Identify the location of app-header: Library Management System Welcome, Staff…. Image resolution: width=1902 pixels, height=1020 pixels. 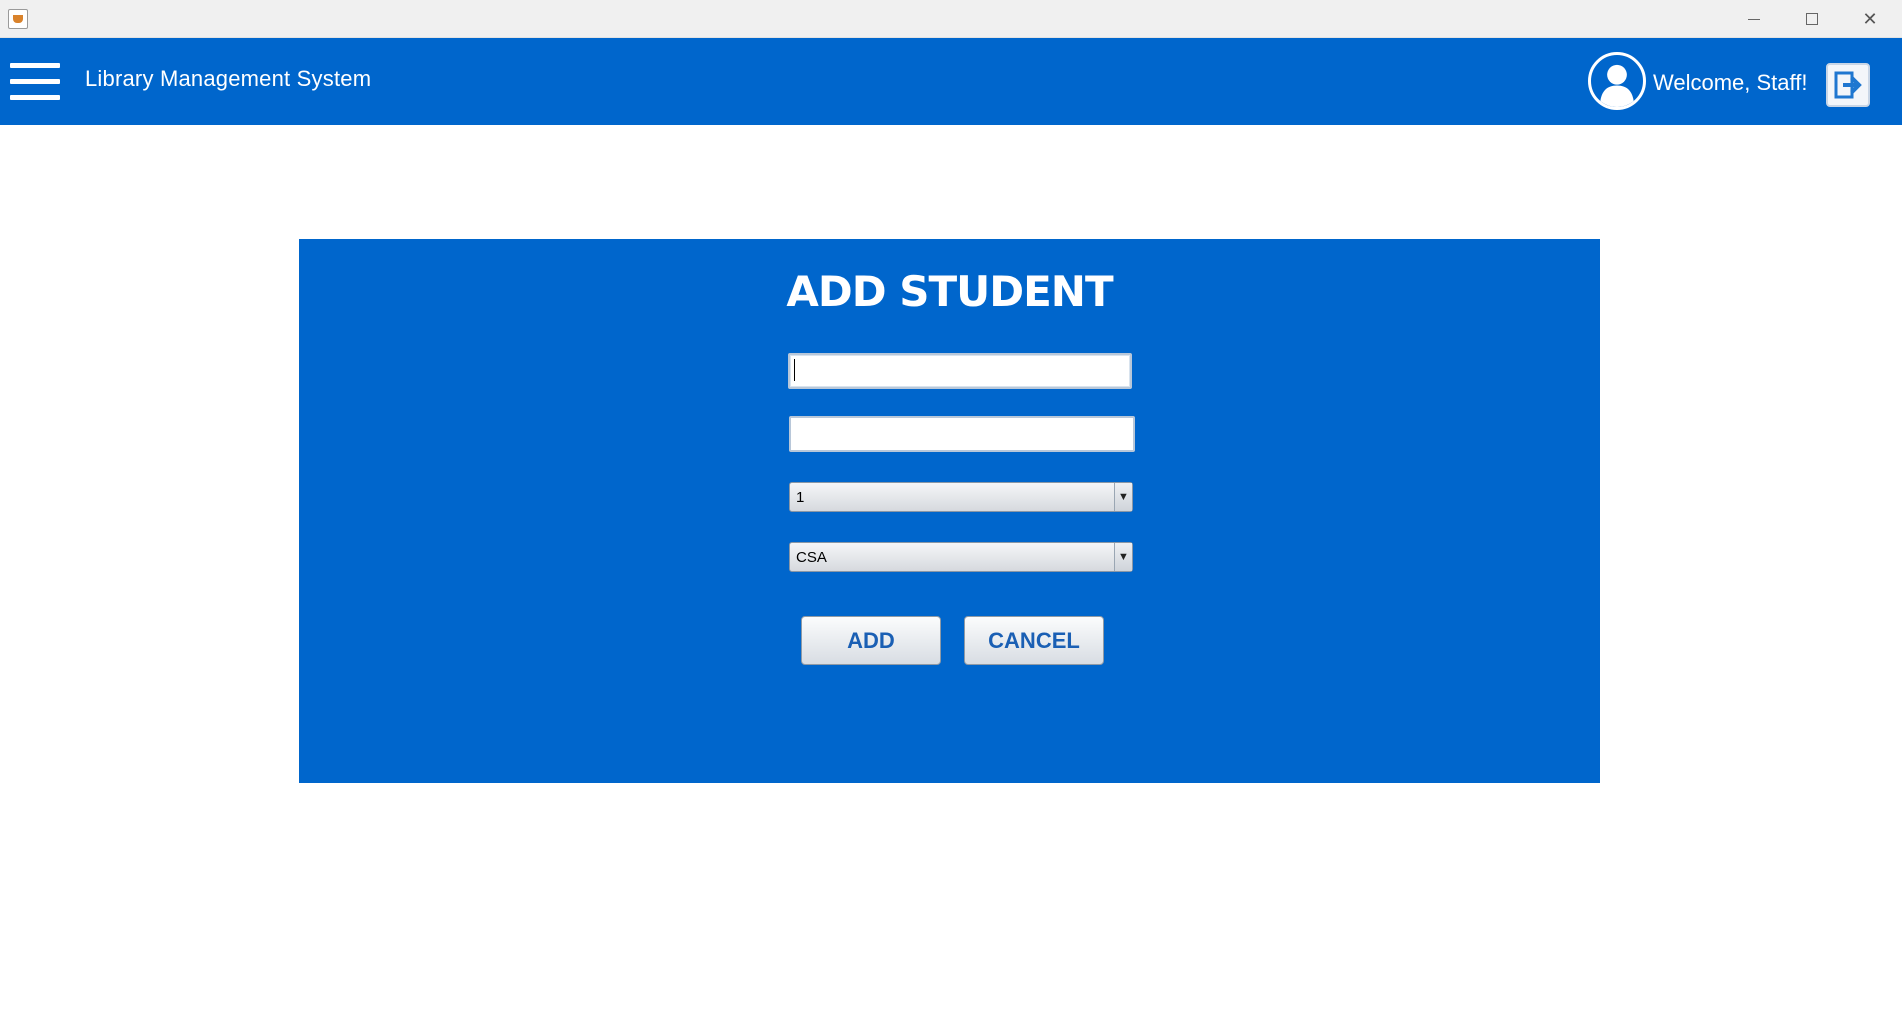
(951, 81).